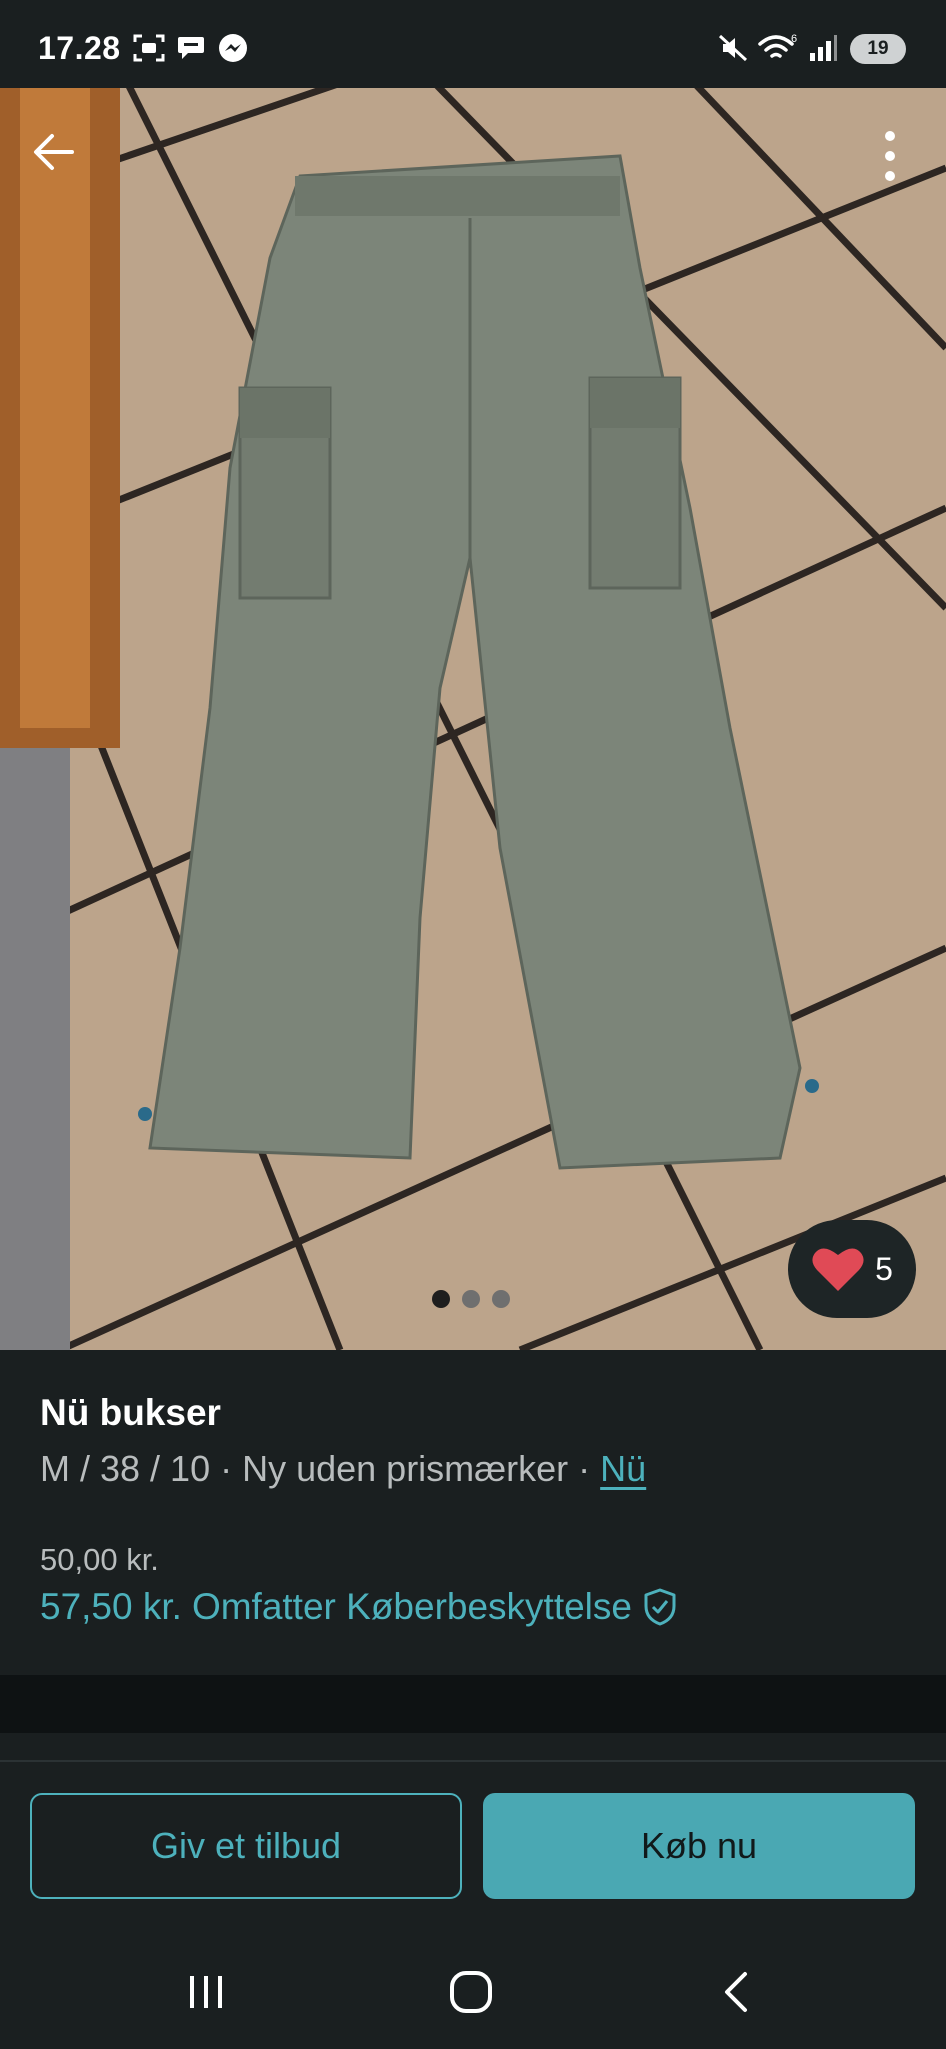  I want to click on item-price: 50,00 kr., so click(99, 1559).